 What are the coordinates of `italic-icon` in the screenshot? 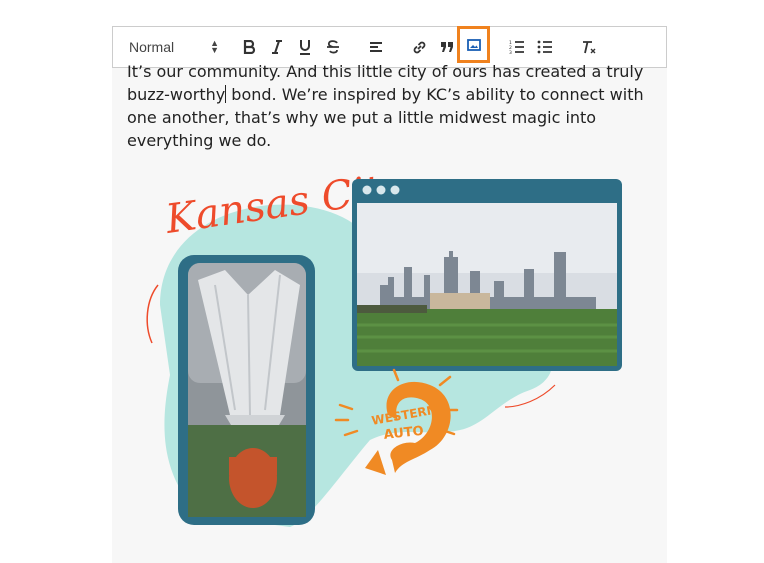 It's located at (277, 47).